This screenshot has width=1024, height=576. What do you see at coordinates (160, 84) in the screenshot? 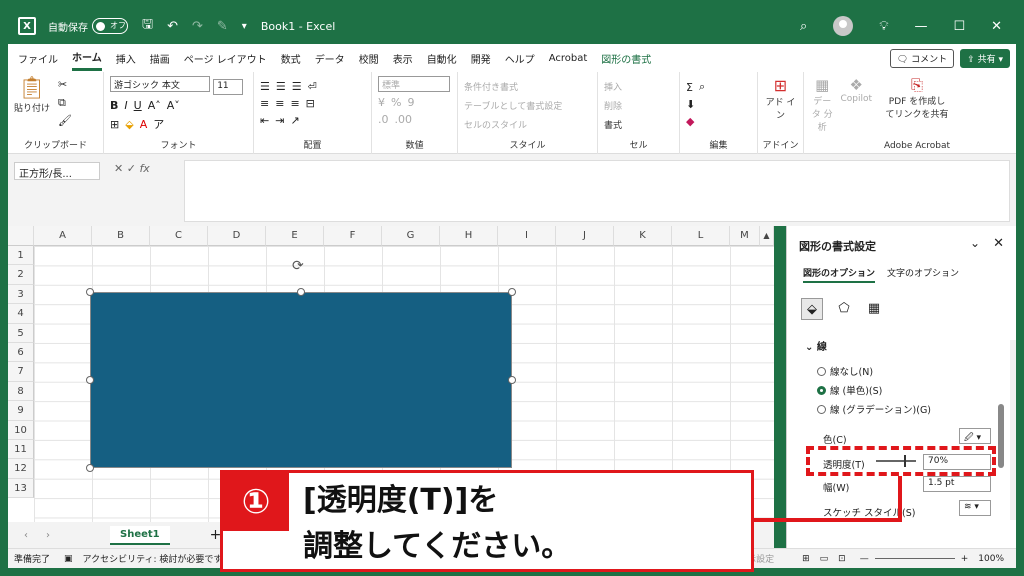
I see `font-name-select: 游ゴシック 本文` at bounding box center [160, 84].